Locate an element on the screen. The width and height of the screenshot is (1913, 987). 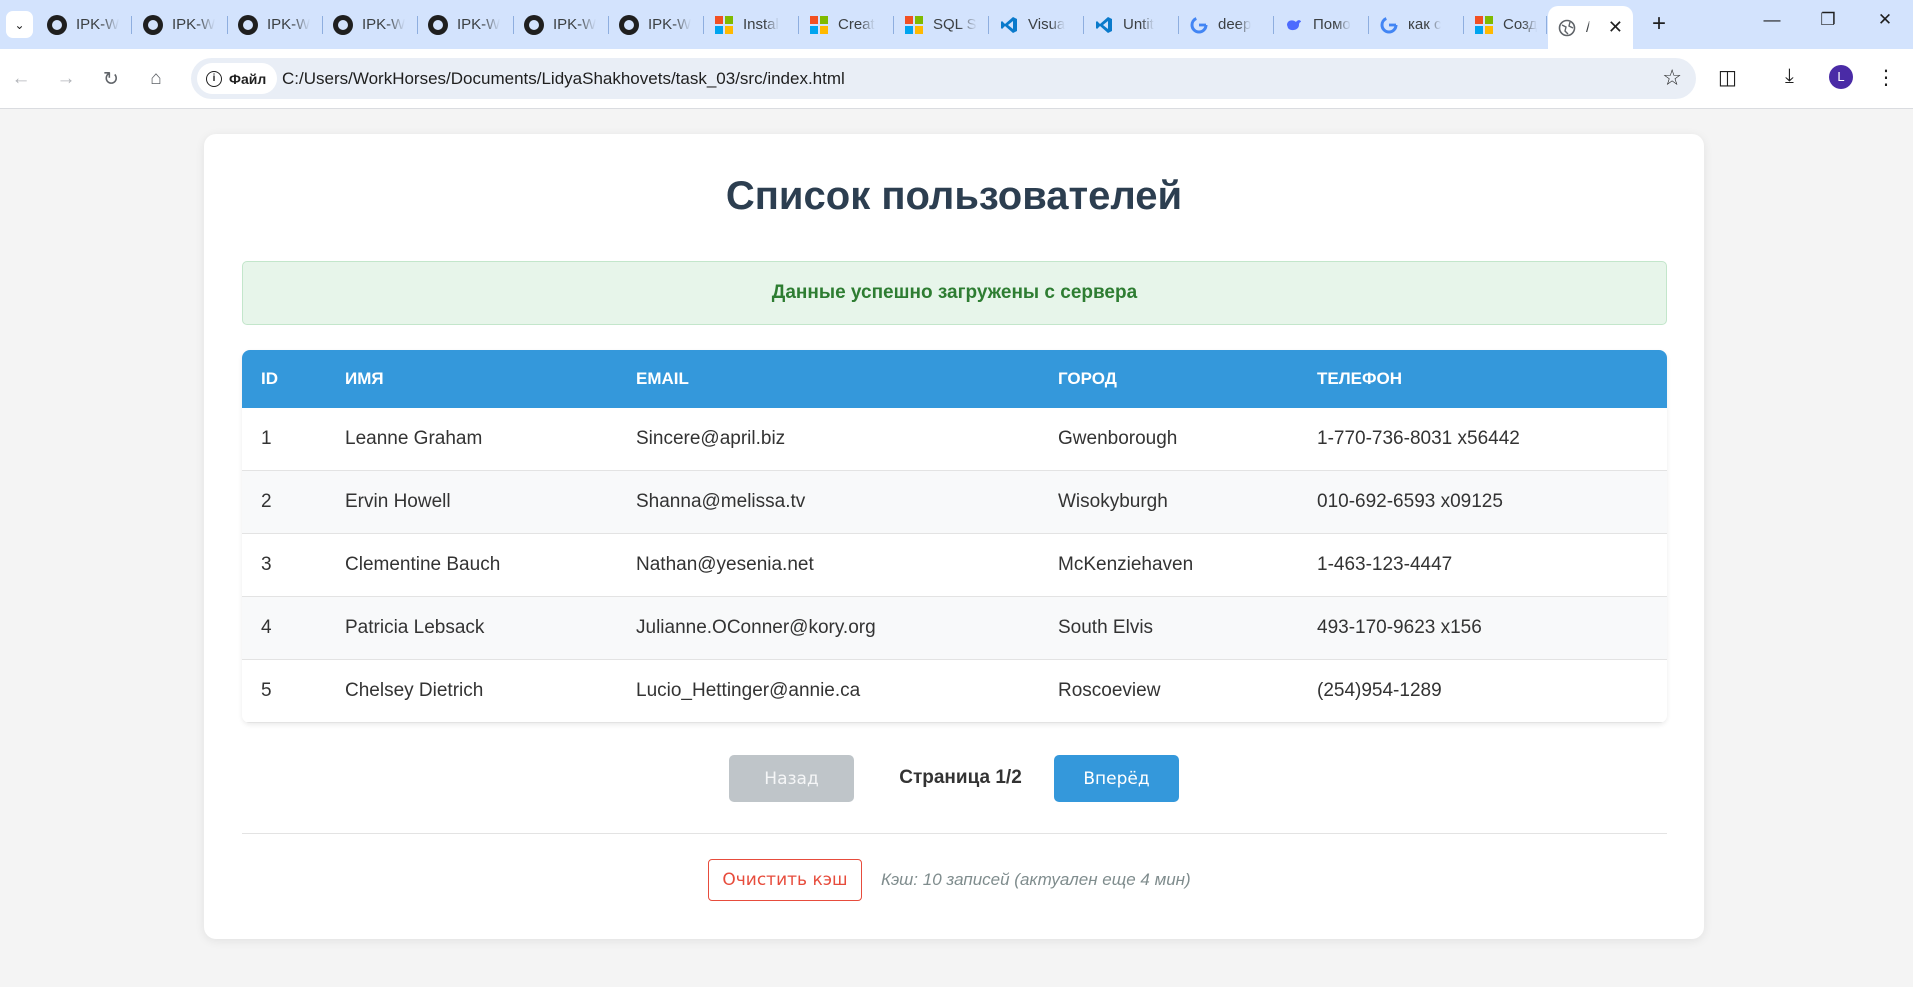
browser-tab: / ✕ is located at coordinates (1590, 27).